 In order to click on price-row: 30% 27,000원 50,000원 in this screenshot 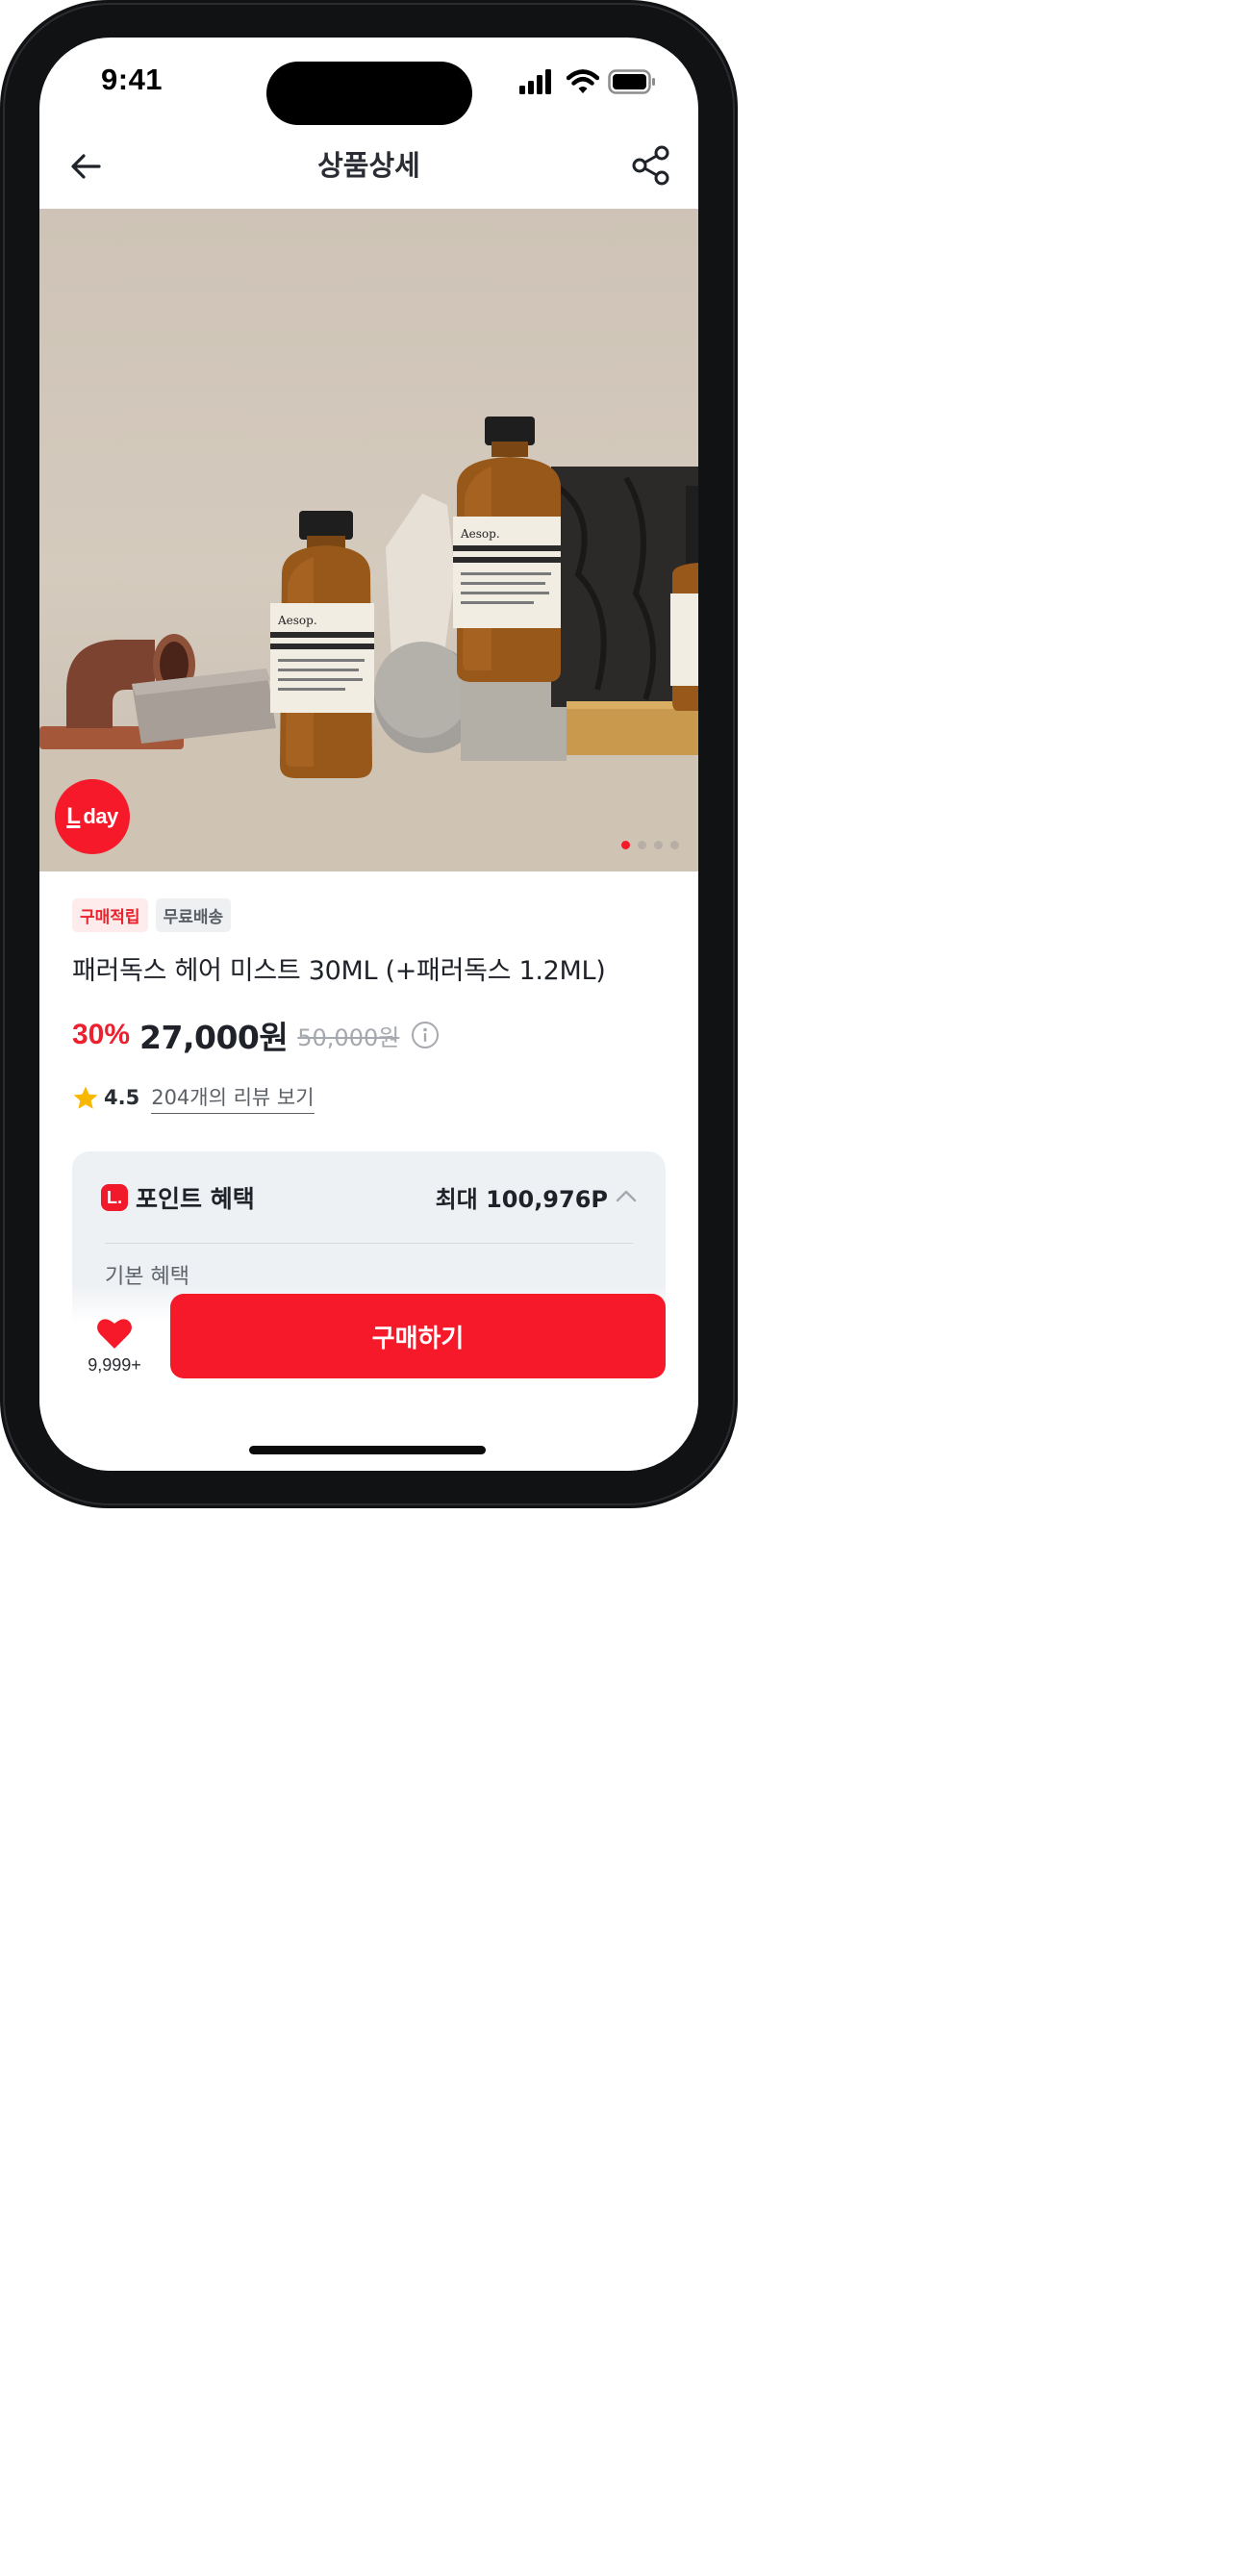, I will do `click(370, 1035)`.